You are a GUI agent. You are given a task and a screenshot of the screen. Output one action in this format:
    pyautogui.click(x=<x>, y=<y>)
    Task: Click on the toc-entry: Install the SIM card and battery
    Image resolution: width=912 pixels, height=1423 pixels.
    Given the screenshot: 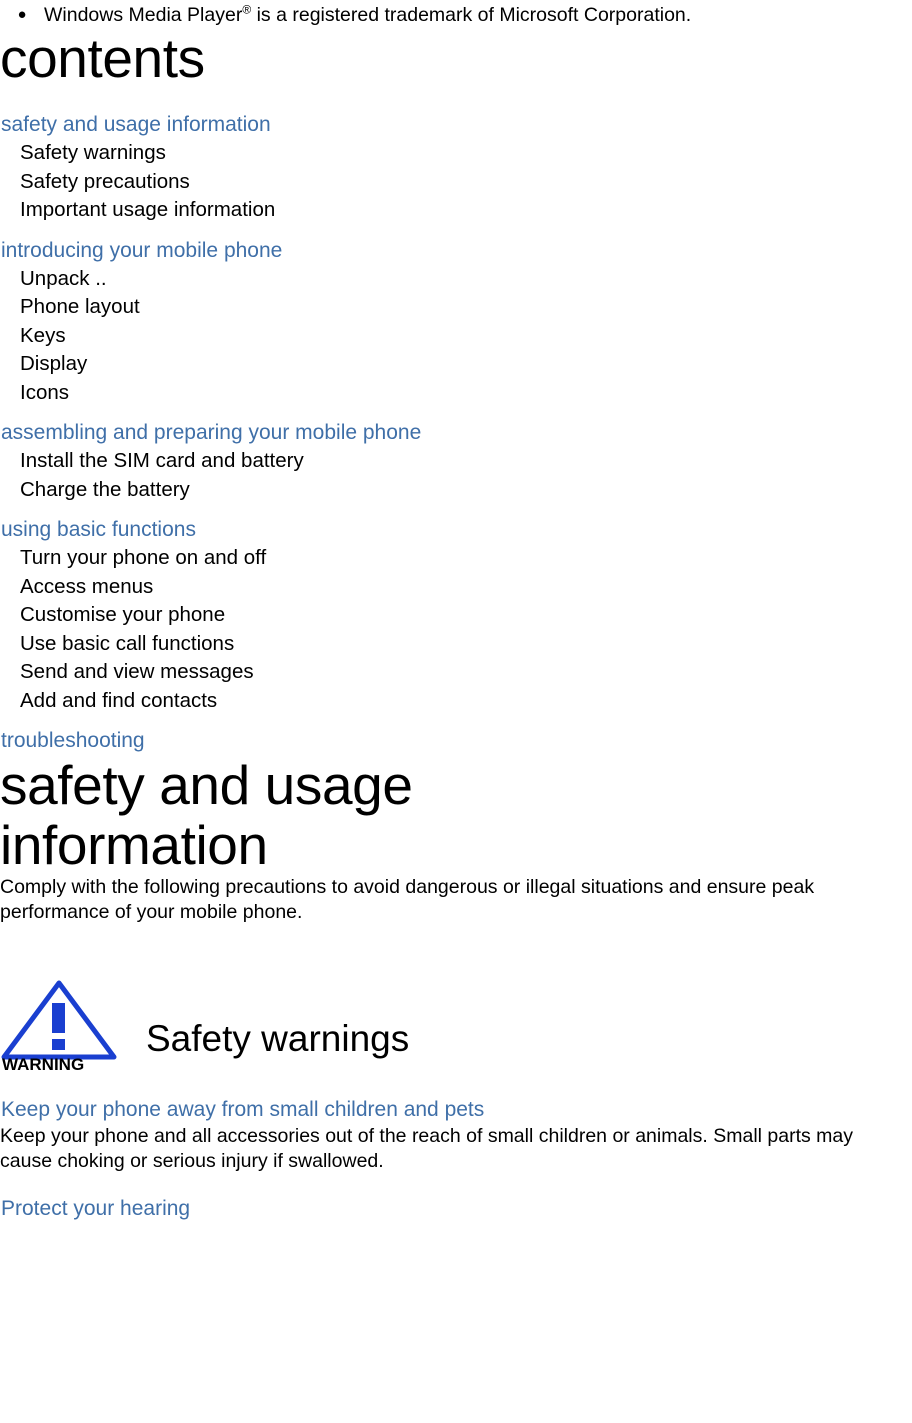 What is the action you would take?
    pyautogui.click(x=452, y=461)
    